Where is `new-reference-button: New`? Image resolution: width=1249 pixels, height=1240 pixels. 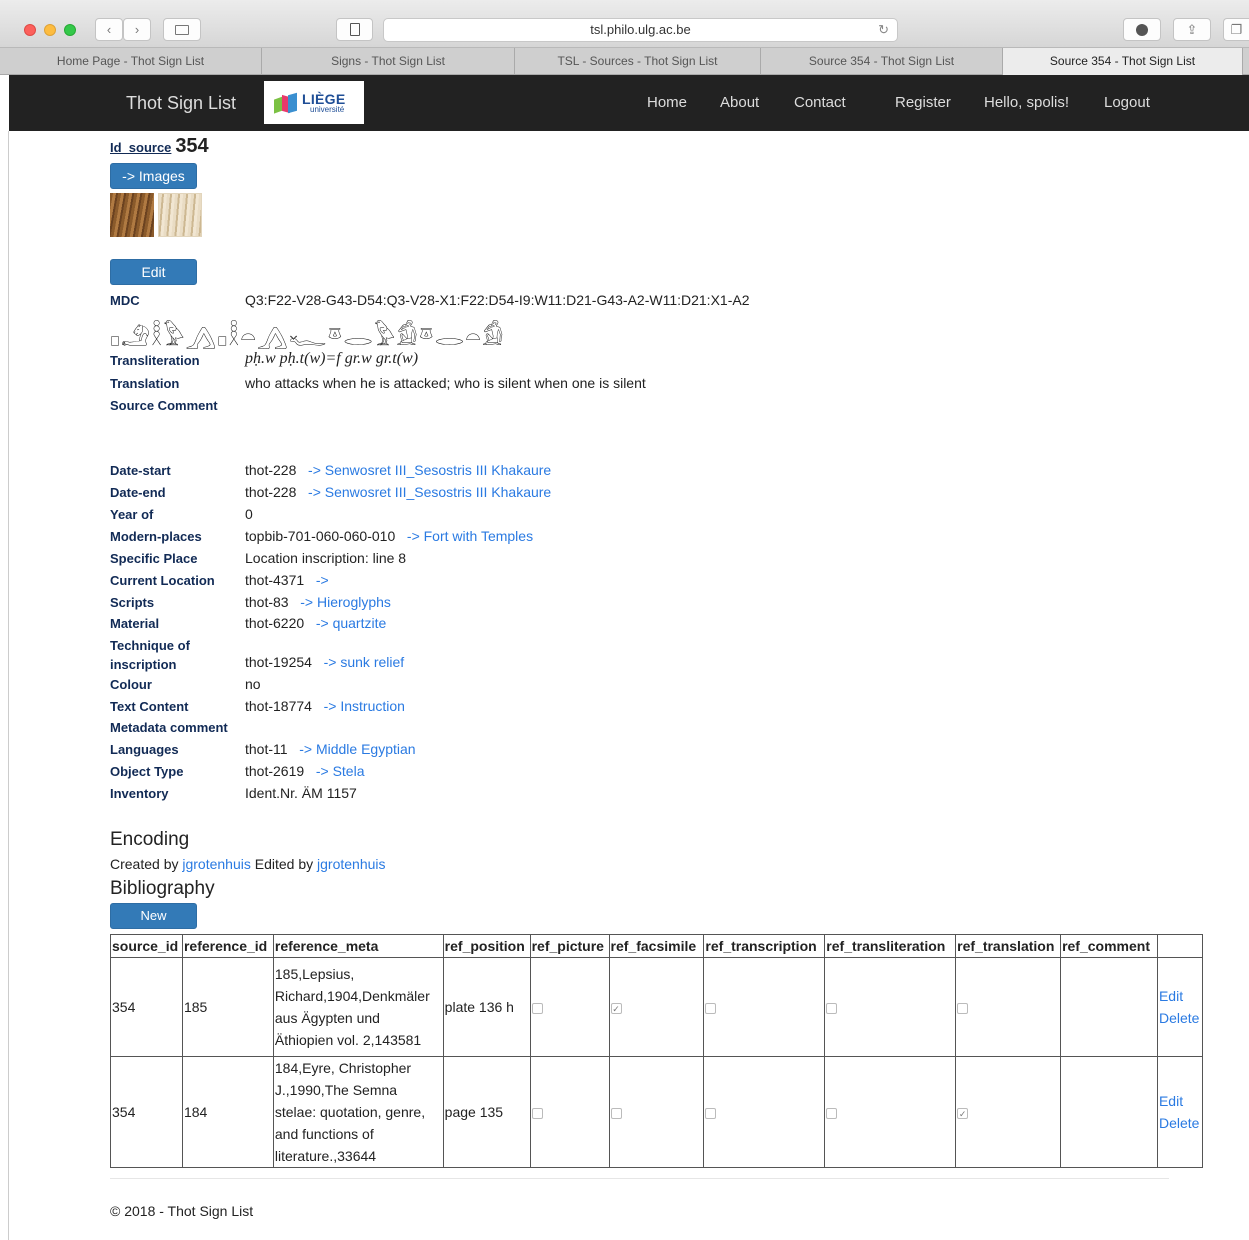 new-reference-button: New is located at coordinates (153, 916).